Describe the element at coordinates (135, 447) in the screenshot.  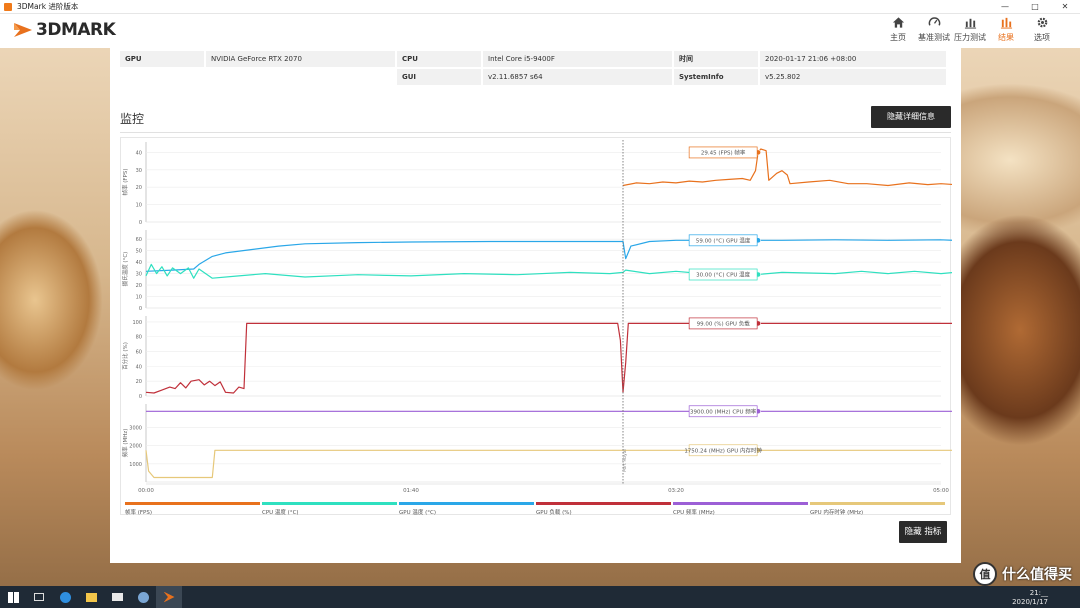
I see `y-tick-label: 2000` at that location.